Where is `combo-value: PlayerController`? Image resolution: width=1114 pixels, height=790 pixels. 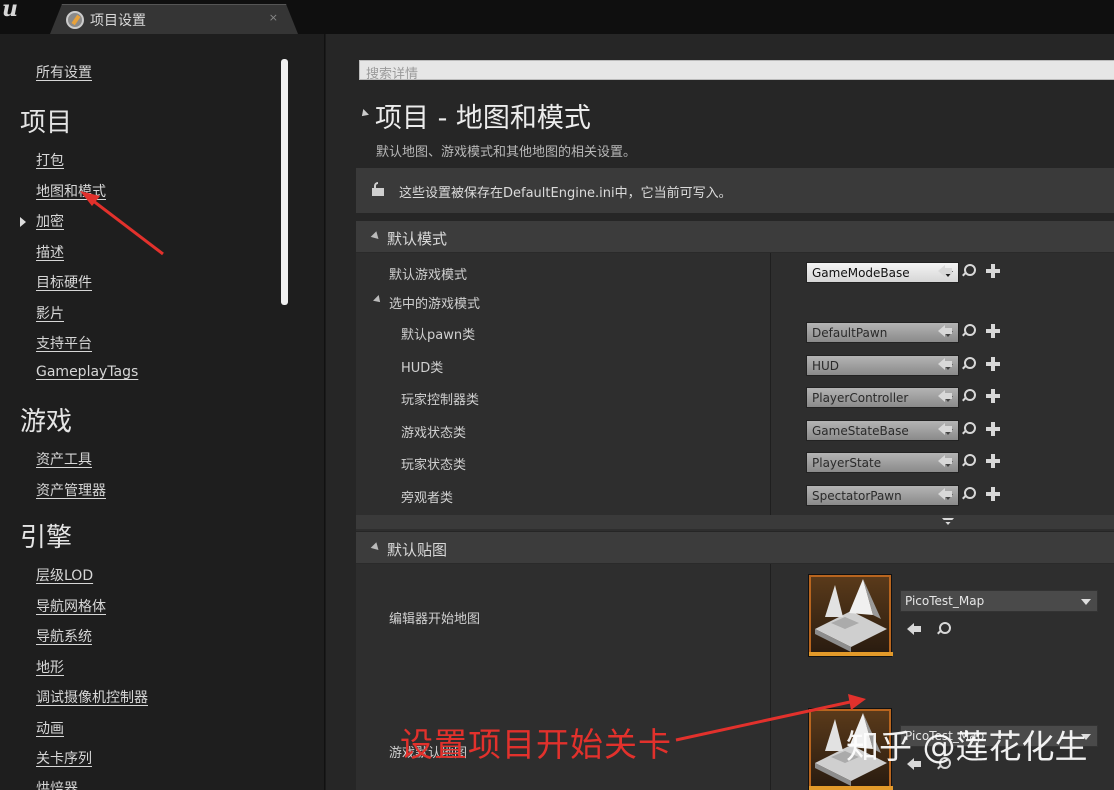
combo-value: PlayerController is located at coordinates (860, 398).